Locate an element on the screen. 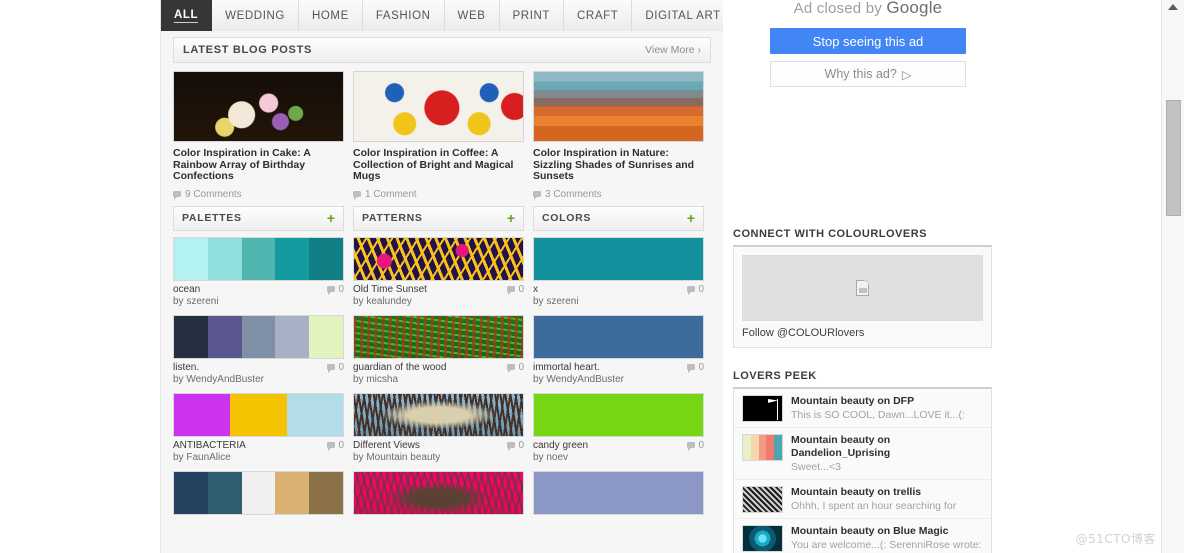  connect-panel: Follow @COLOURlovers is located at coordinates (862, 296).